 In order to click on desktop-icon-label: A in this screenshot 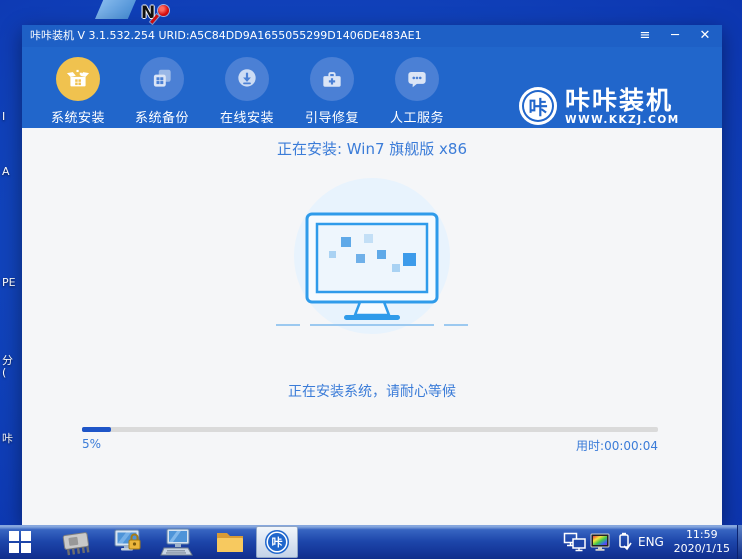, I will do `click(6, 171)`.